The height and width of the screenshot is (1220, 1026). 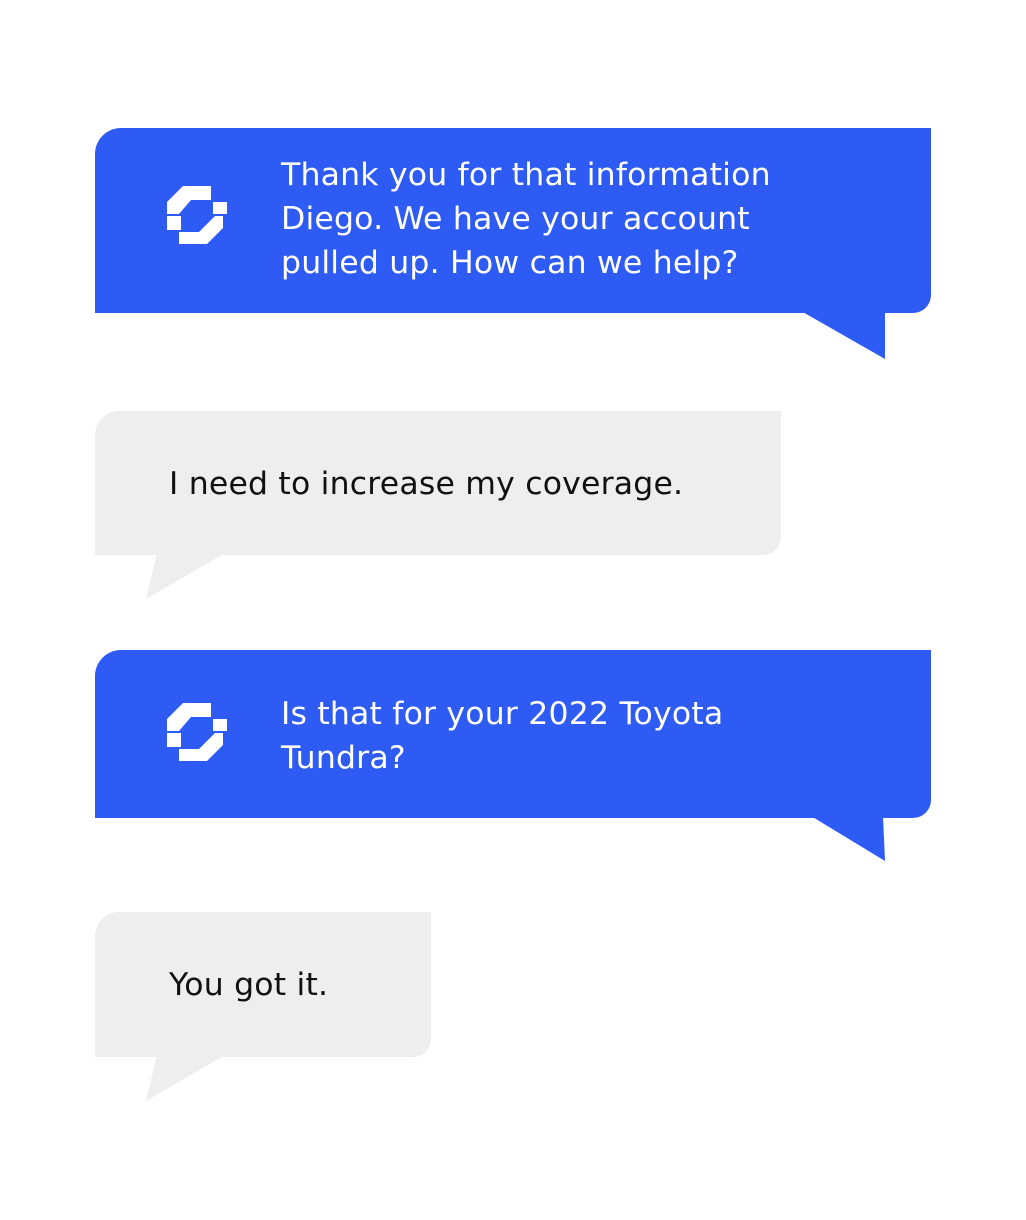 I want to click on user-message: You got it., so click(x=263, y=1006).